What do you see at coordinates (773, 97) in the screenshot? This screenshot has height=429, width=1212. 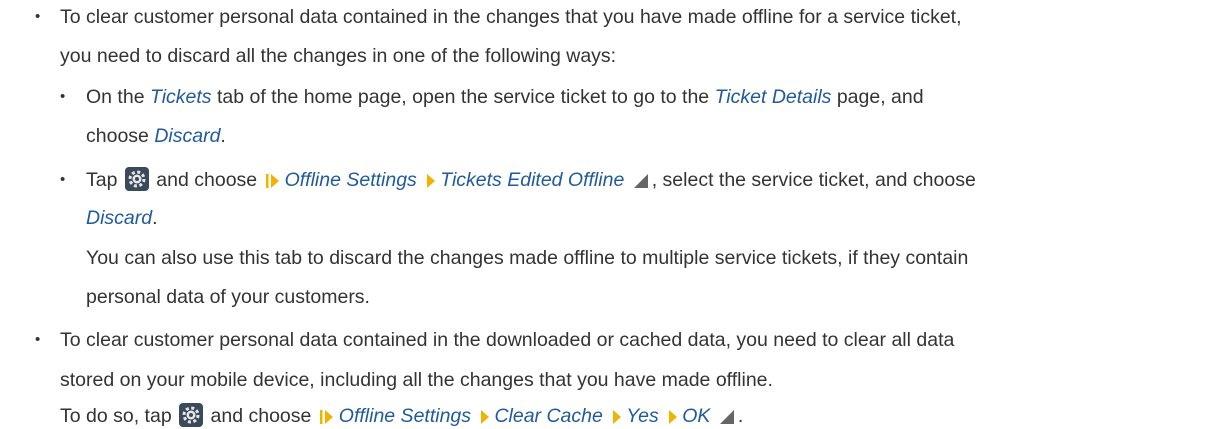 I see `ui-term-ticket-details: Ticket Details` at bounding box center [773, 97].